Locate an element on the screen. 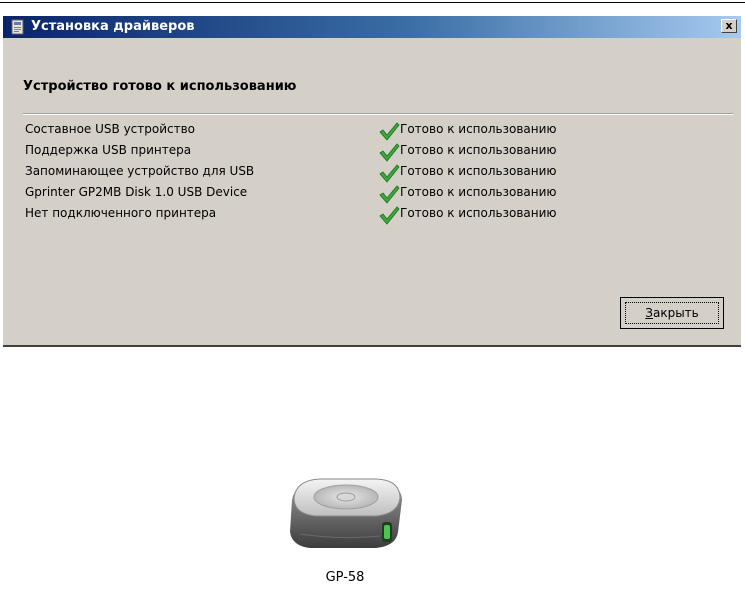 The height and width of the screenshot is (596, 745). divider is located at coordinates (378, 114).